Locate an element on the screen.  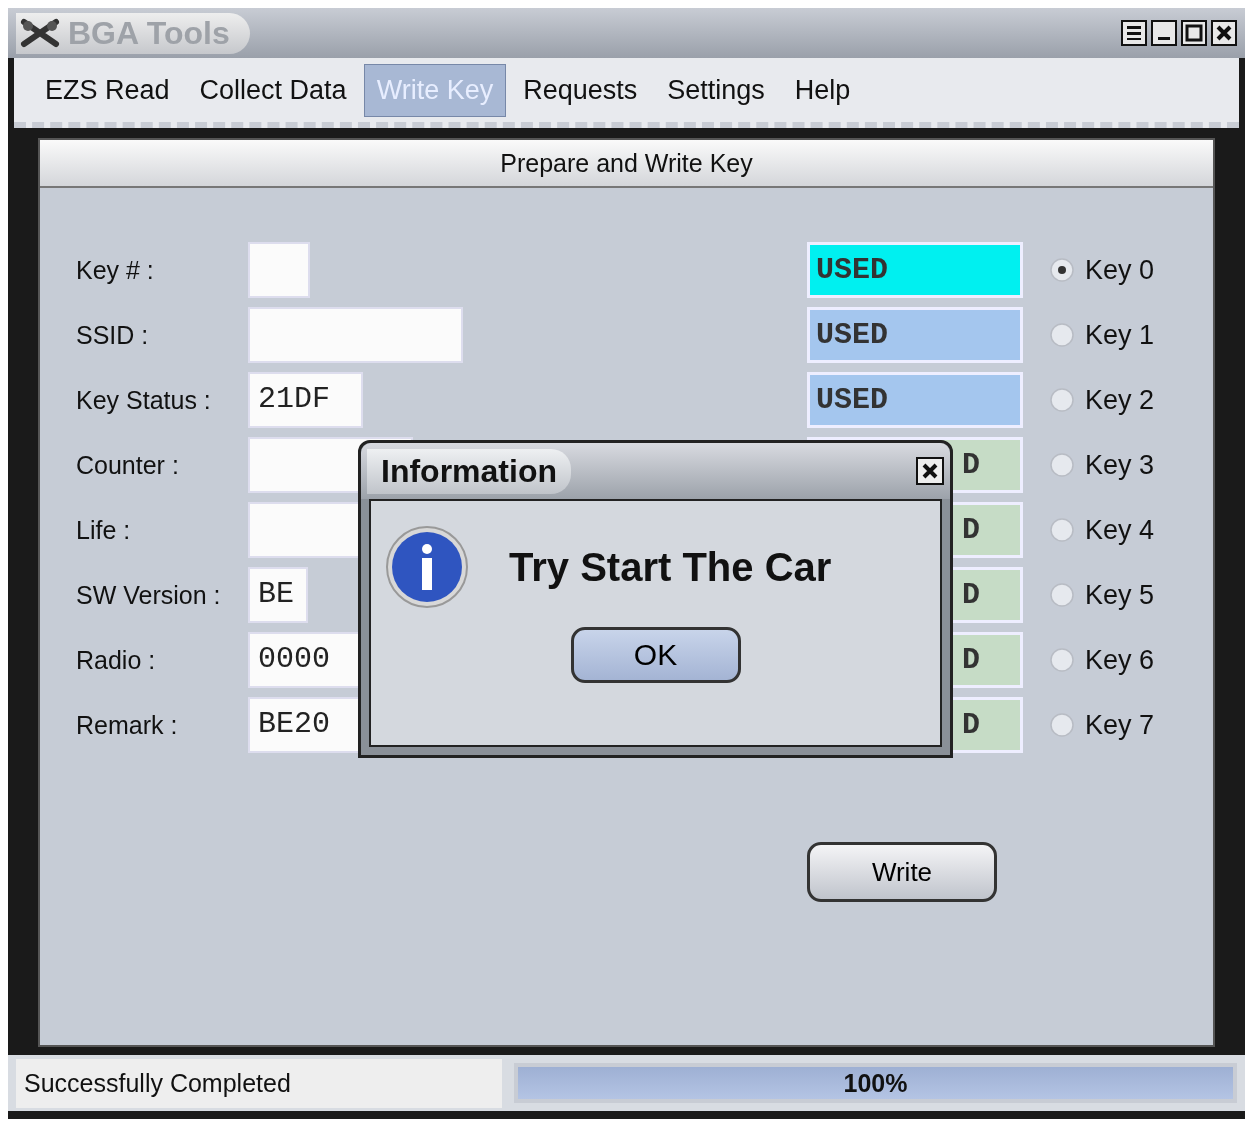
field-label: Life : is located at coordinates (104, 530).